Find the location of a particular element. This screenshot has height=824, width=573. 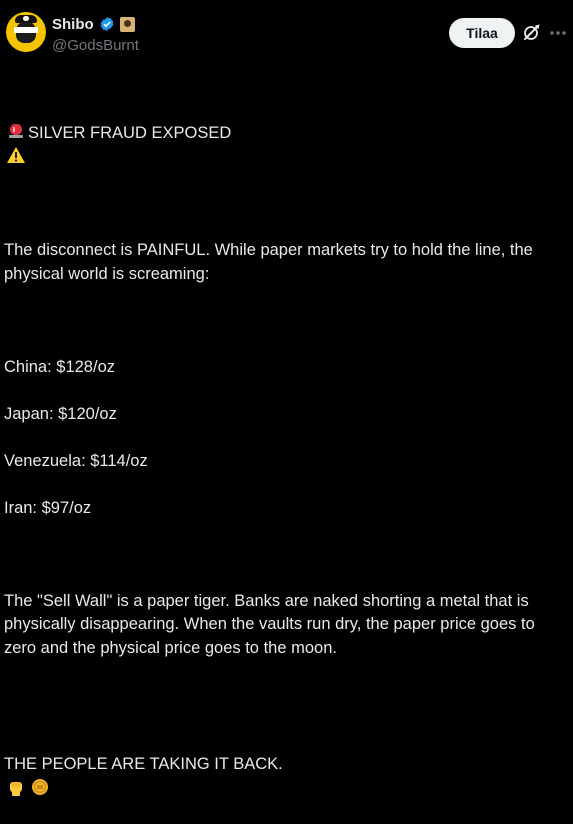

grok-icon is located at coordinates (531, 33).